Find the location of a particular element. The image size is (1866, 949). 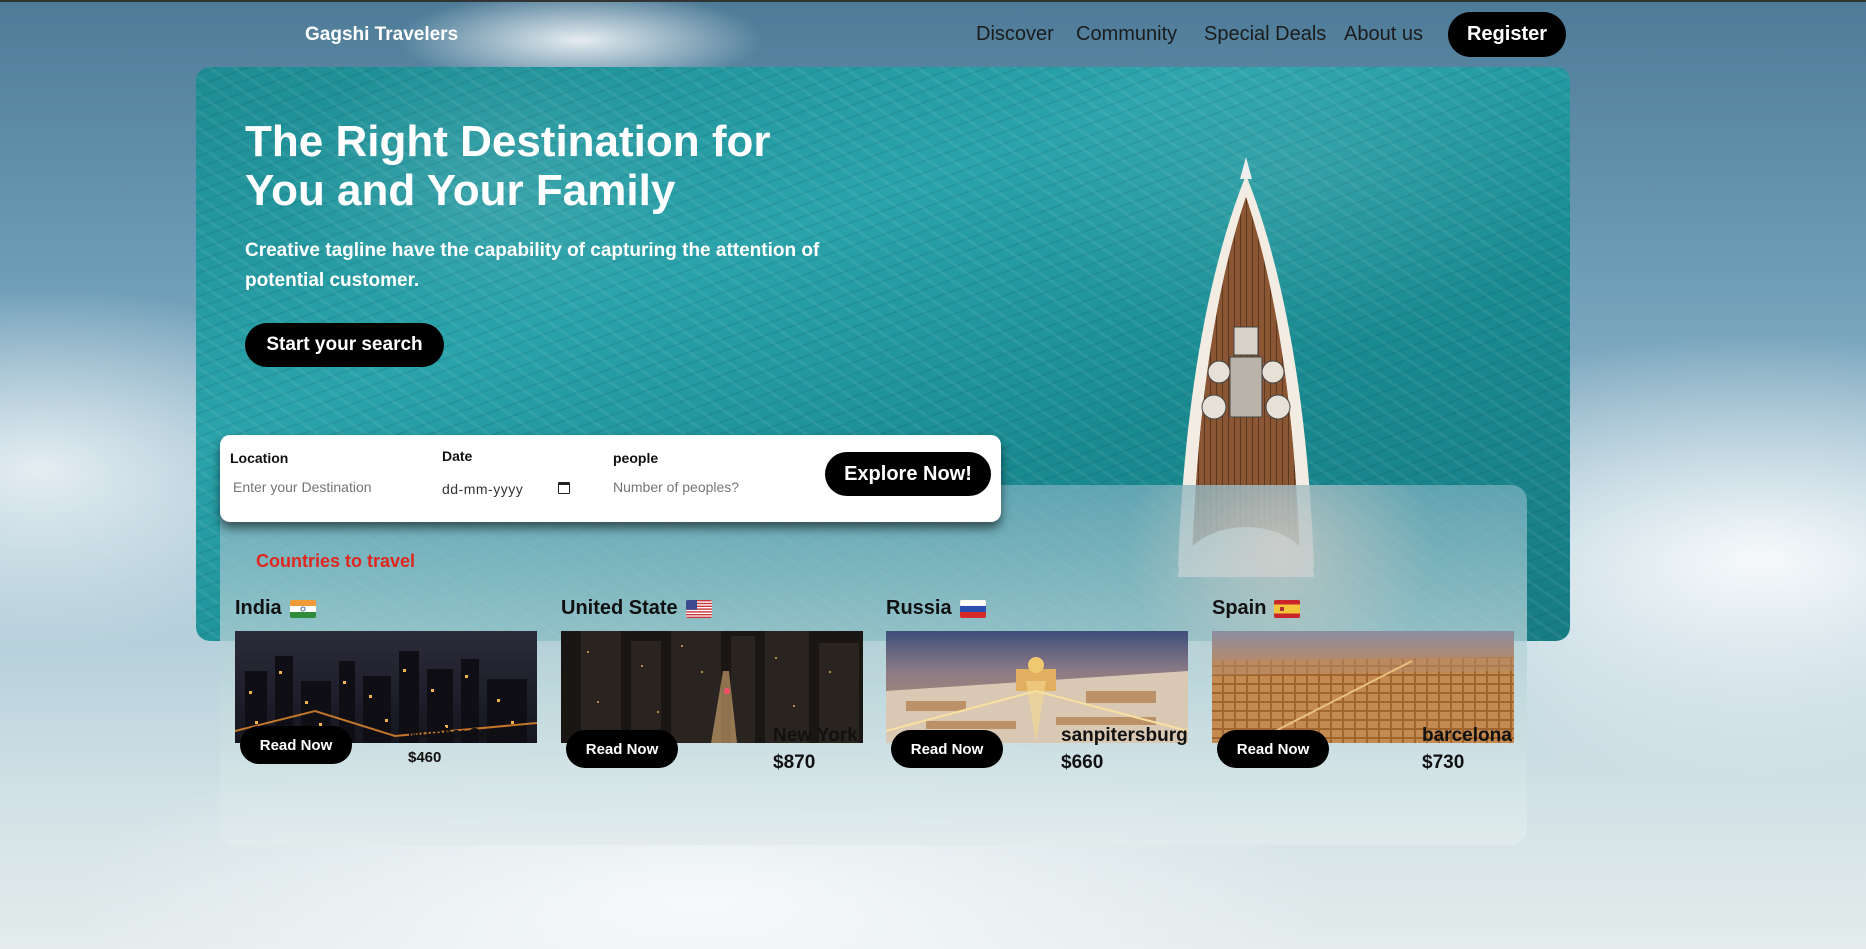

city-name-sanpitersburg: sanpitersburg is located at coordinates (1124, 735).